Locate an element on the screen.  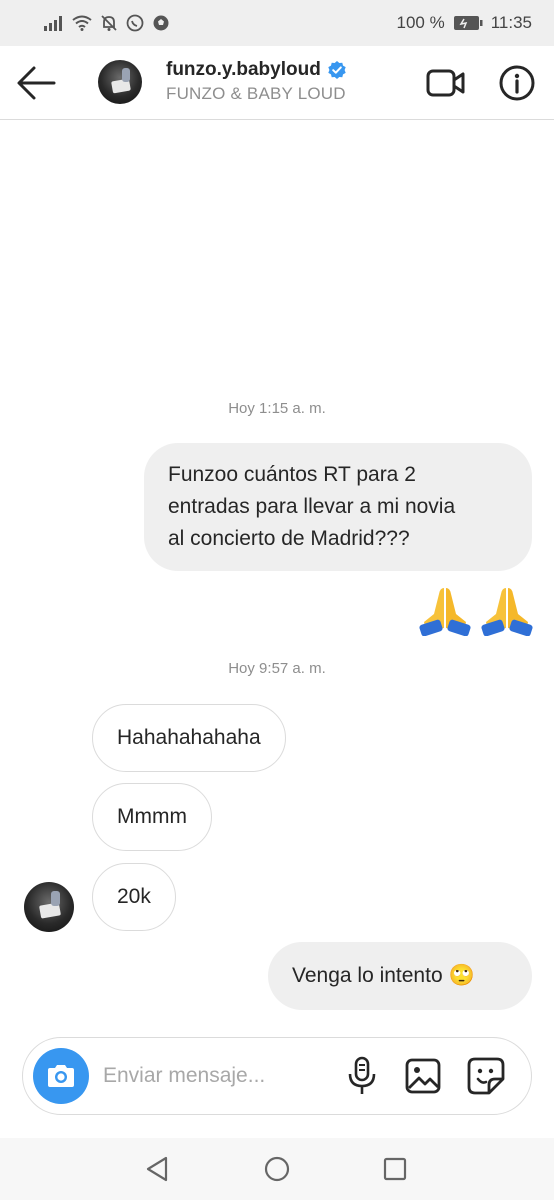
info-button is located at coordinates (517, 83).